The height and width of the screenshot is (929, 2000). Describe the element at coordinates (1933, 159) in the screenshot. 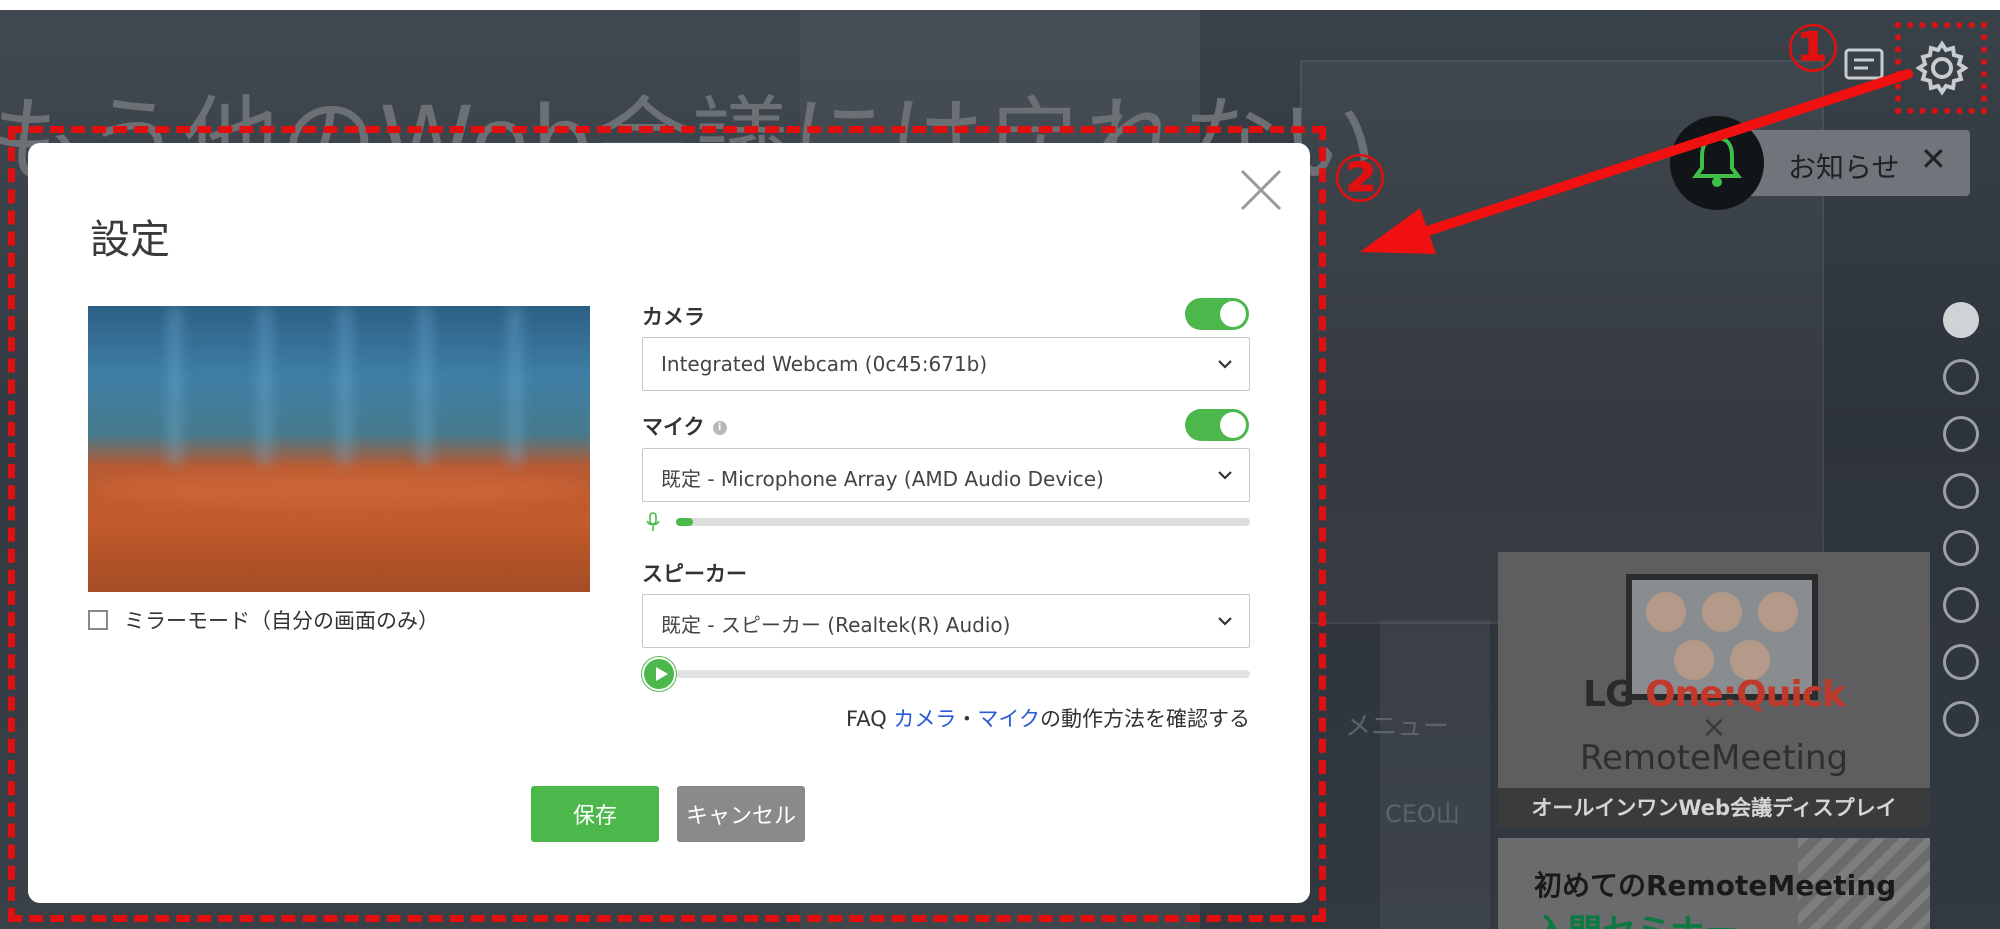

I see `notification-close-button: ✕` at that location.